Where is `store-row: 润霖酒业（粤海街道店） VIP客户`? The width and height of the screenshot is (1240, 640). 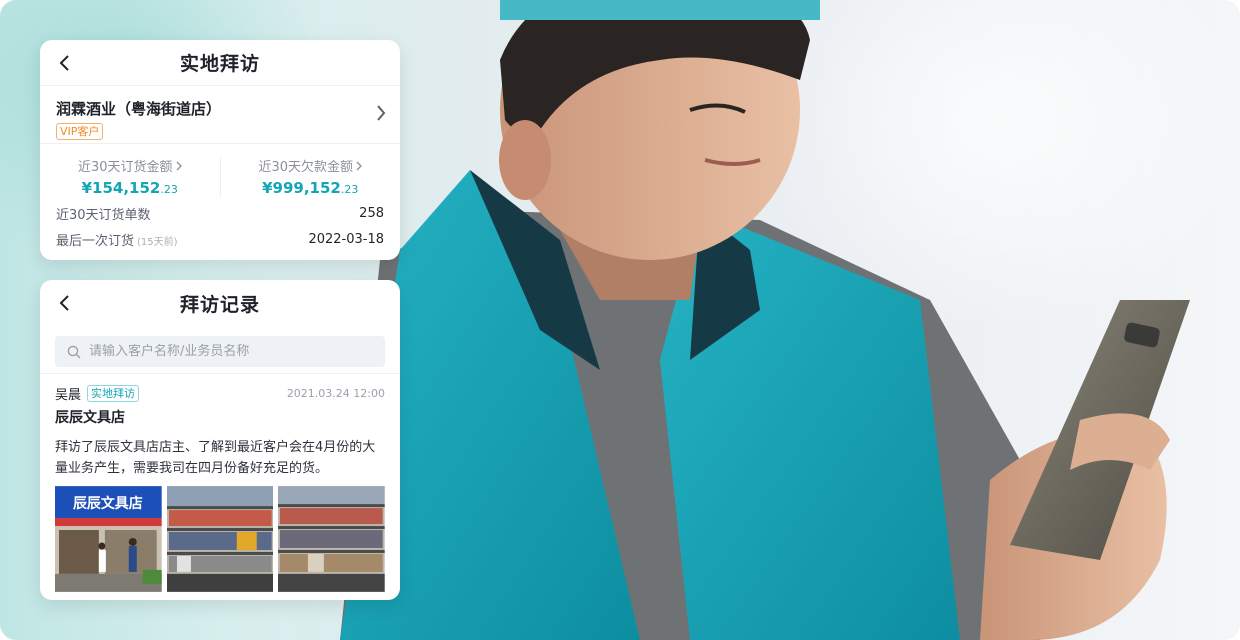 store-row: 润霖酒业（粤海街道店） VIP客户 is located at coordinates (220, 115).